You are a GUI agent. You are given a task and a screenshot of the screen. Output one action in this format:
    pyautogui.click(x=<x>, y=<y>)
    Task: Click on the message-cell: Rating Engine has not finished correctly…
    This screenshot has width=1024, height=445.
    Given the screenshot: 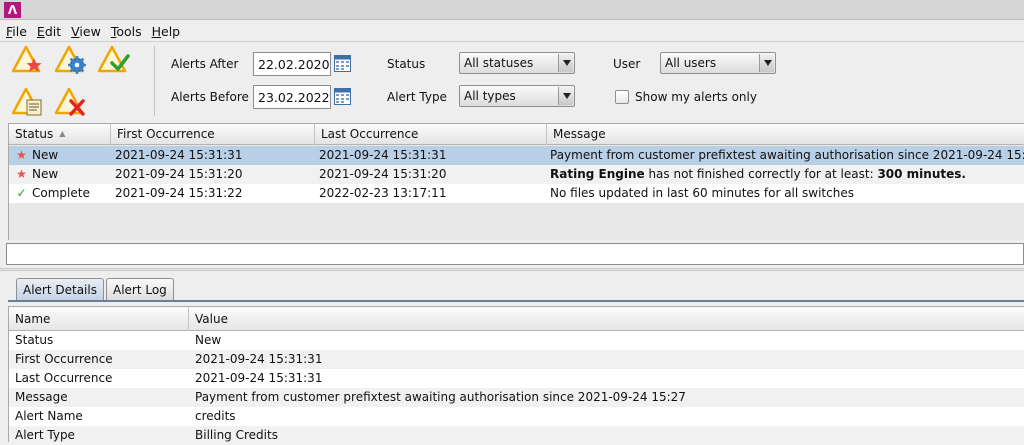 What is the action you would take?
    pyautogui.click(x=758, y=174)
    